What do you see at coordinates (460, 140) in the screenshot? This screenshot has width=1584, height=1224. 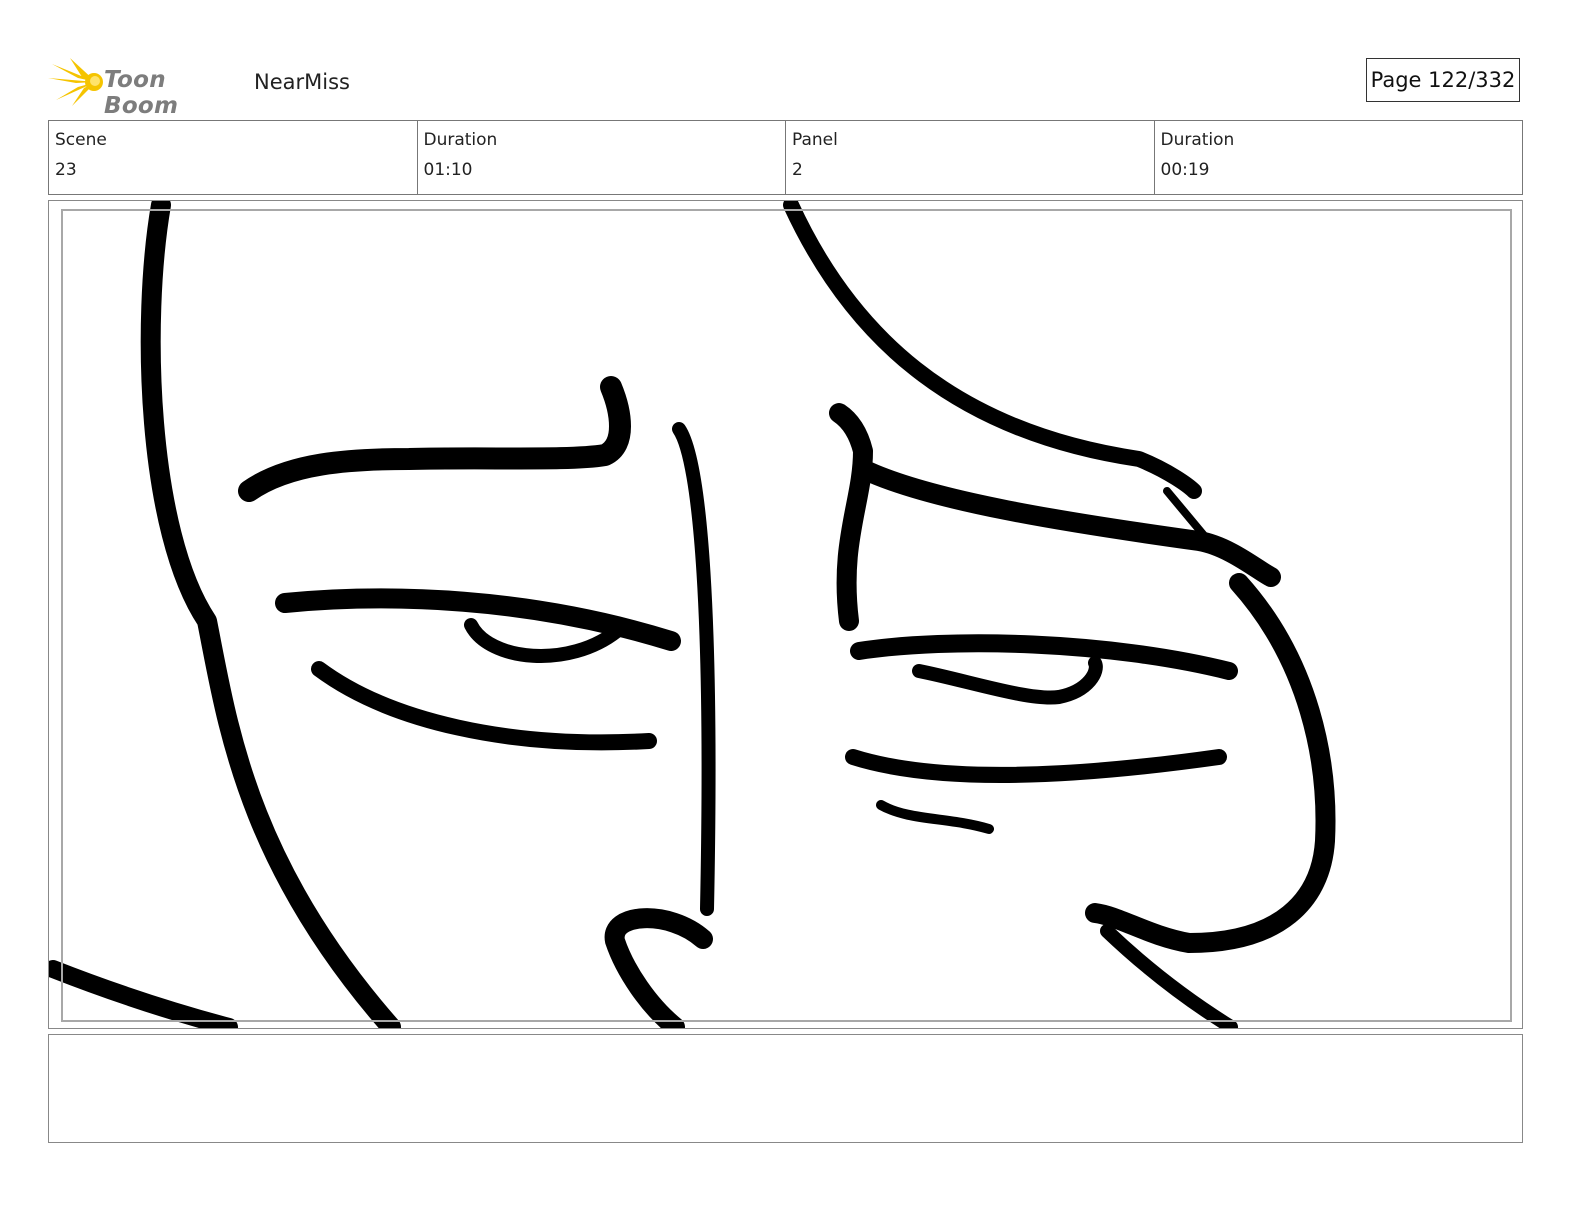 I see `scene-duration-label: Duration` at bounding box center [460, 140].